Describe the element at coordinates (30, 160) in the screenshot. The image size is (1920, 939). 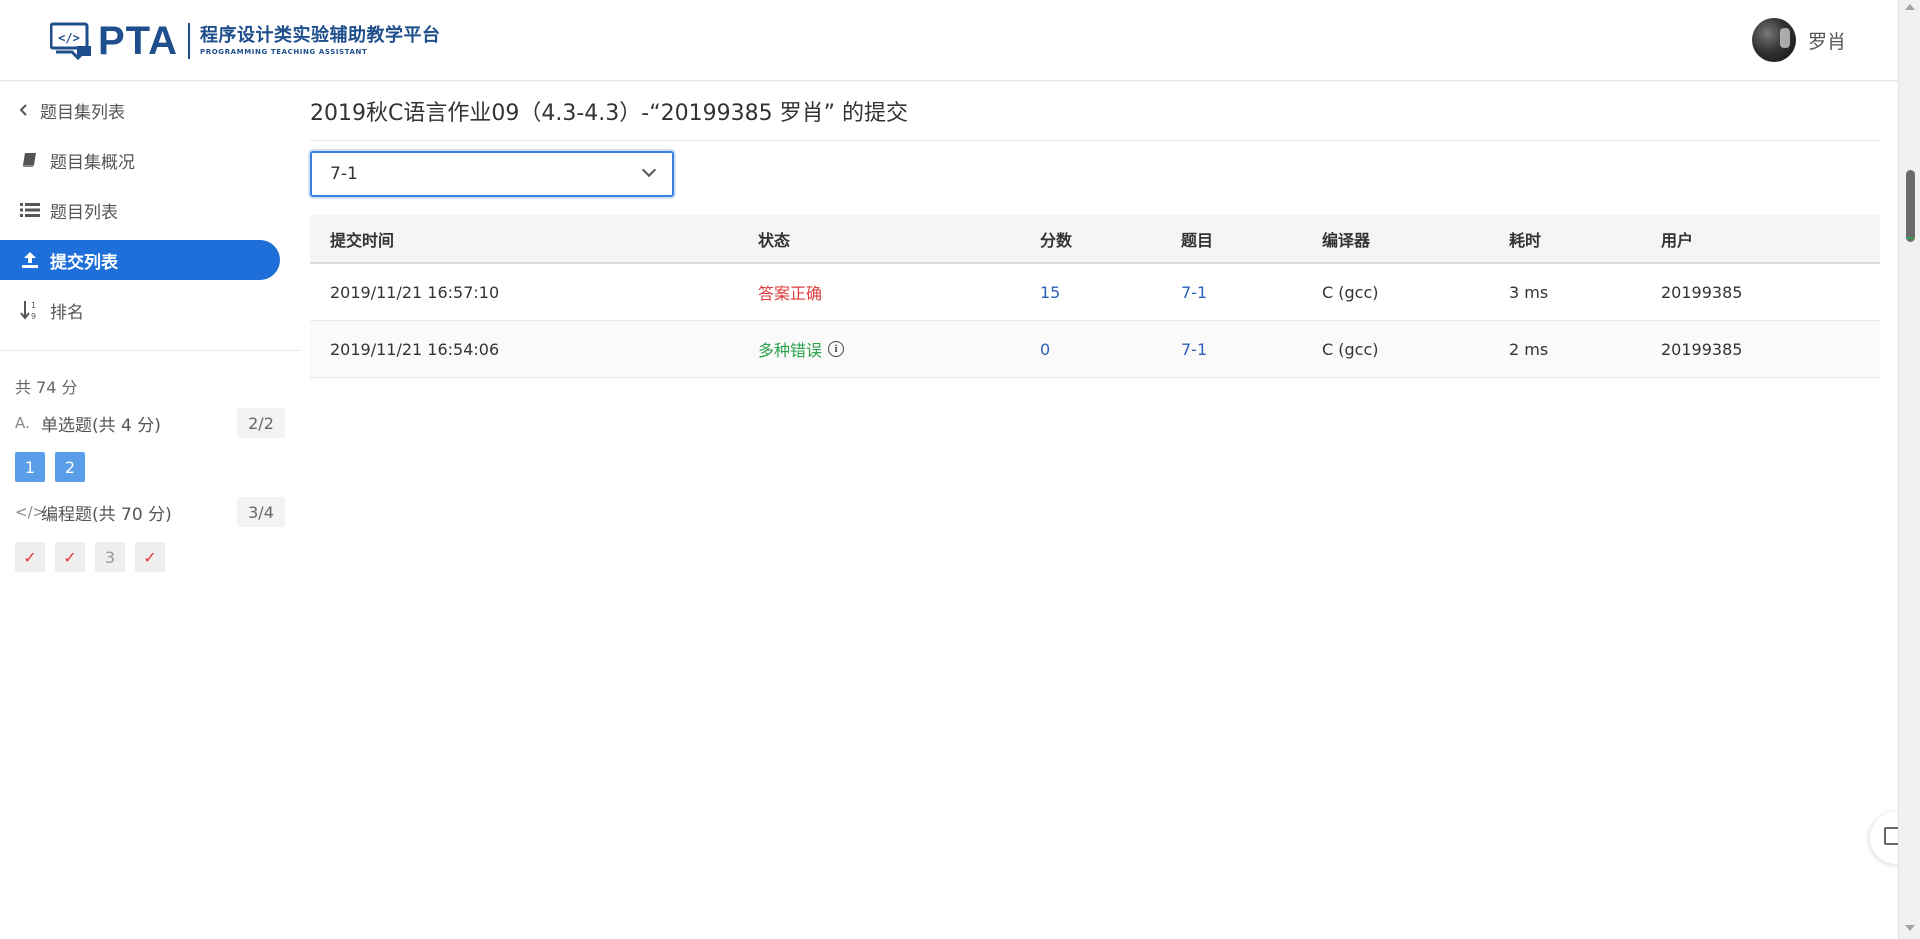
I see `book-icon` at that location.